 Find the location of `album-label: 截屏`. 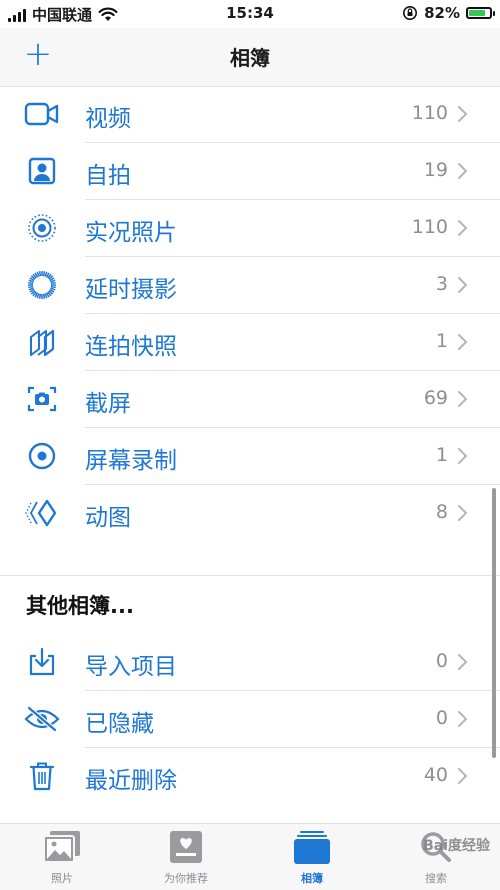

album-label: 截屏 is located at coordinates (108, 404).